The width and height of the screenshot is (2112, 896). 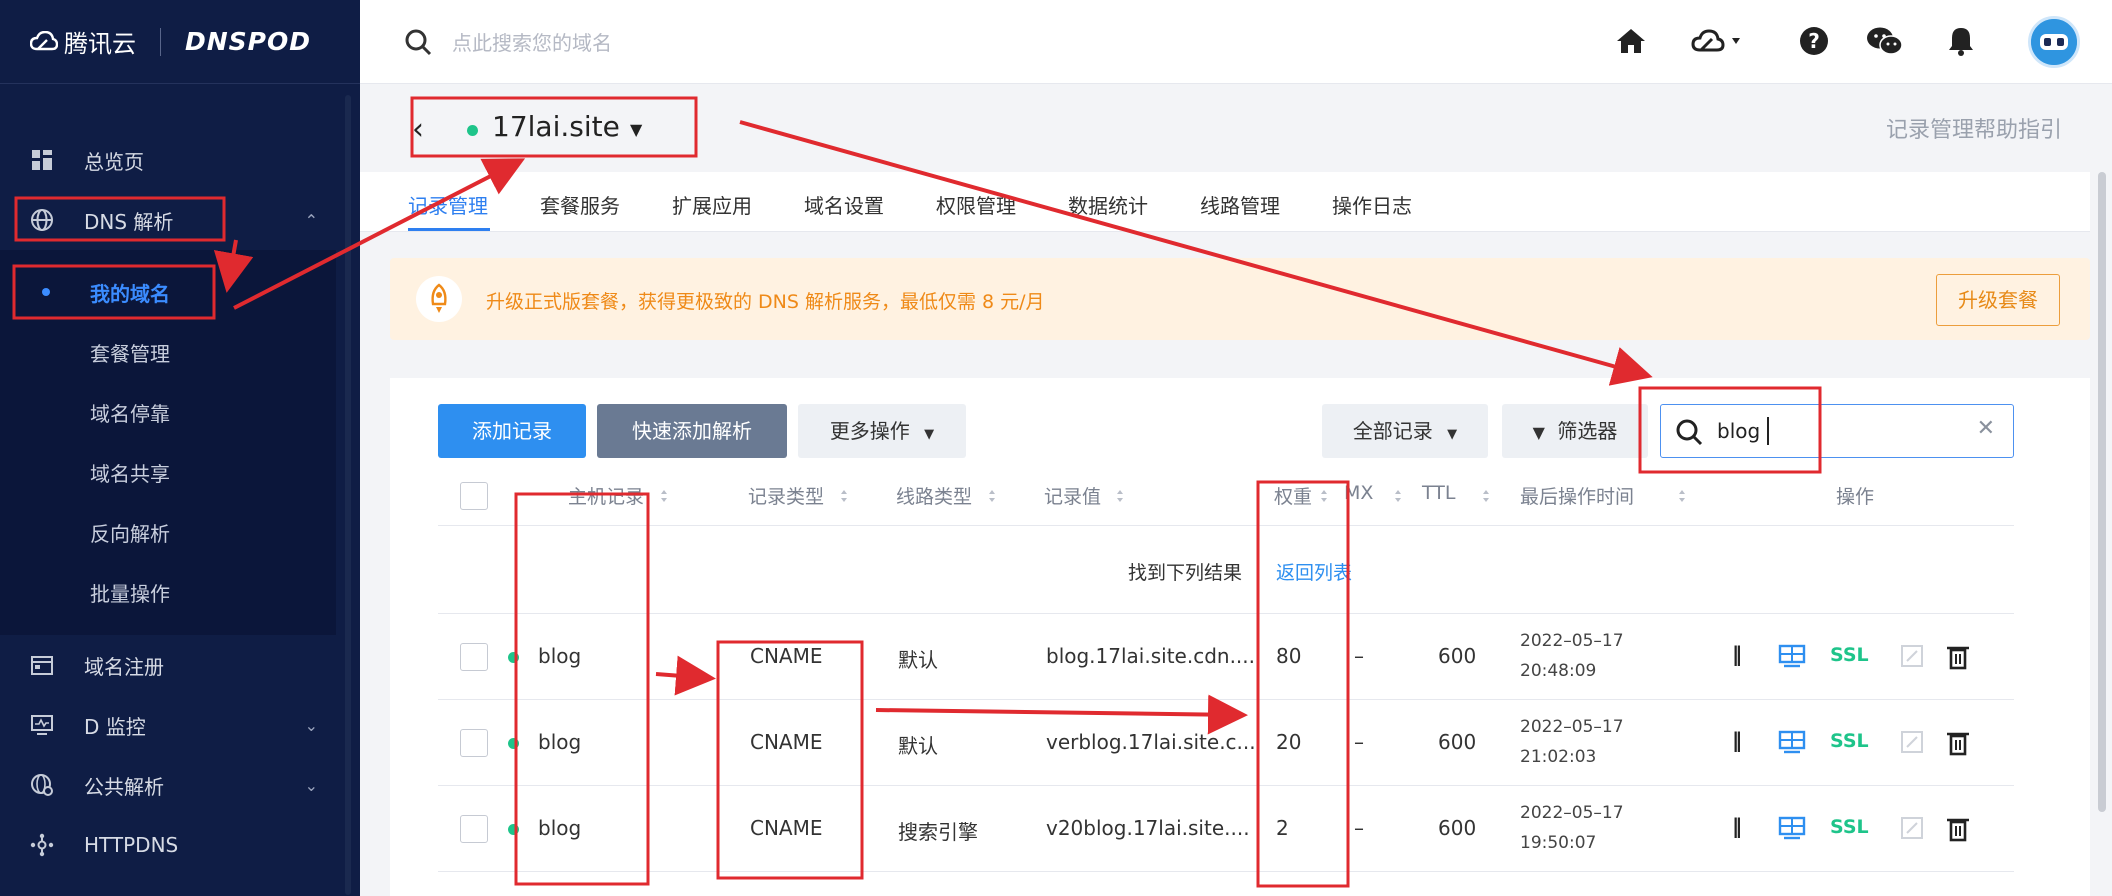 What do you see at coordinates (712, 204) in the screenshot?
I see `tab-extensions: 扩展应用` at bounding box center [712, 204].